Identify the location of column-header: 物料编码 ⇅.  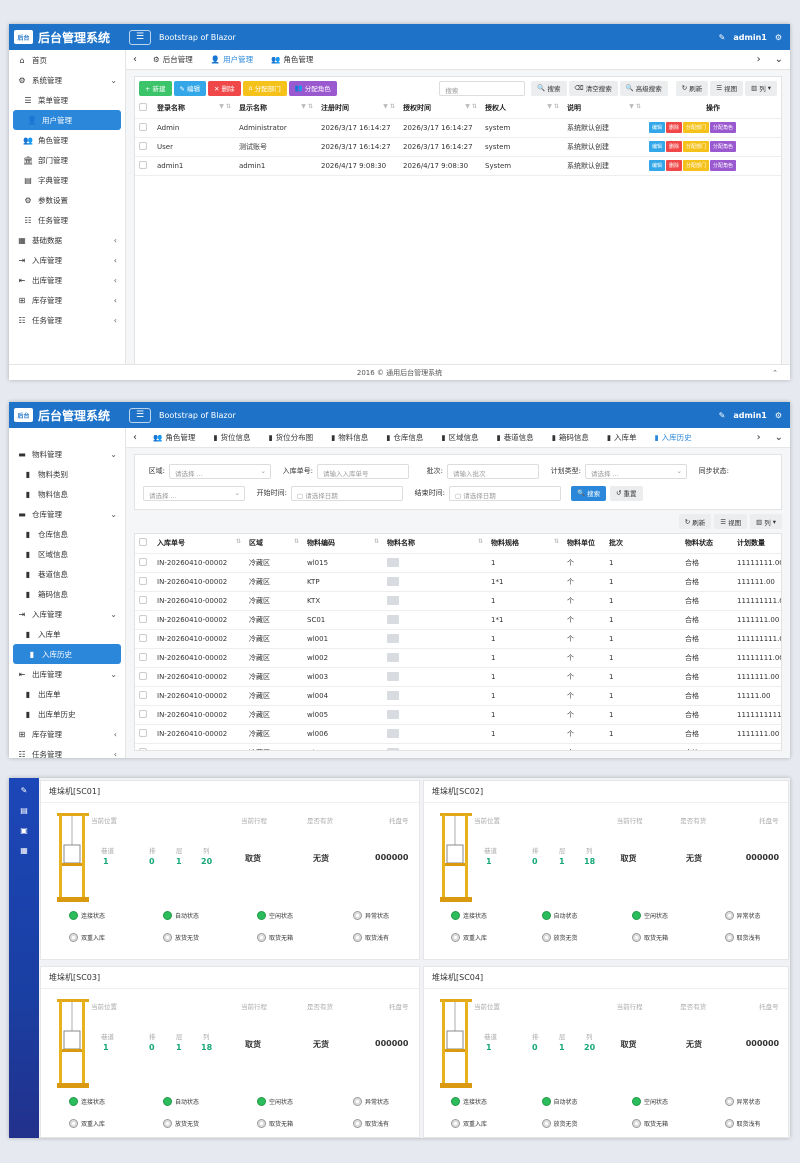
(343, 544).